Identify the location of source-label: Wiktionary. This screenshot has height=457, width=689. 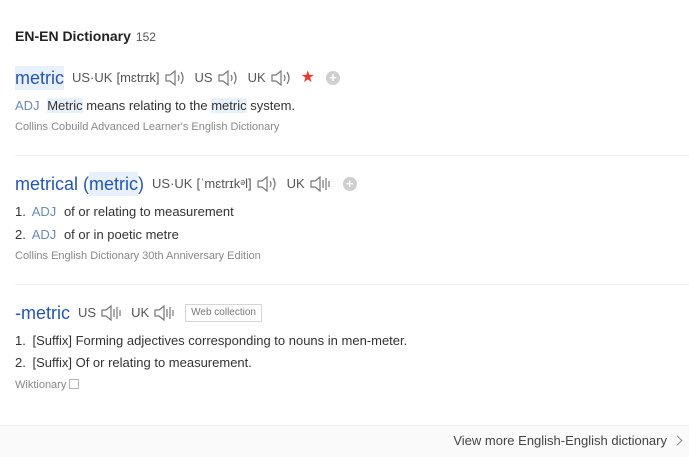
(40, 385).